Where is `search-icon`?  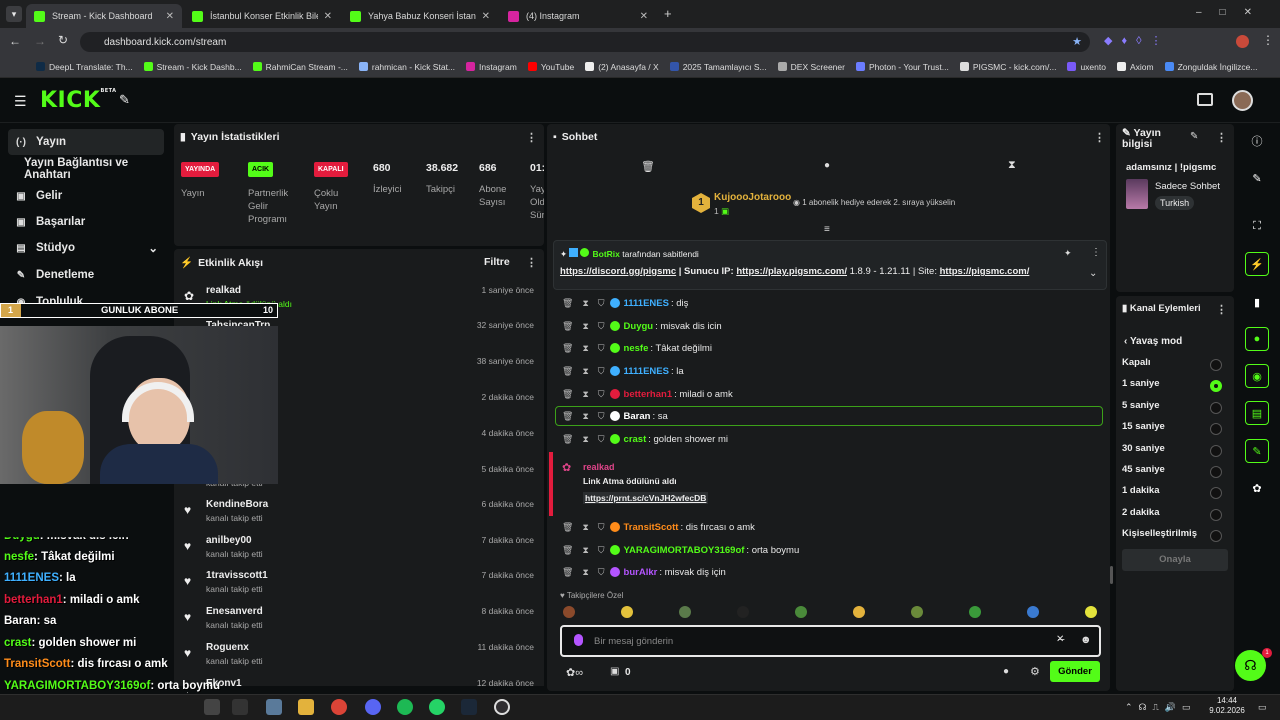 search-icon is located at coordinates (212, 707).